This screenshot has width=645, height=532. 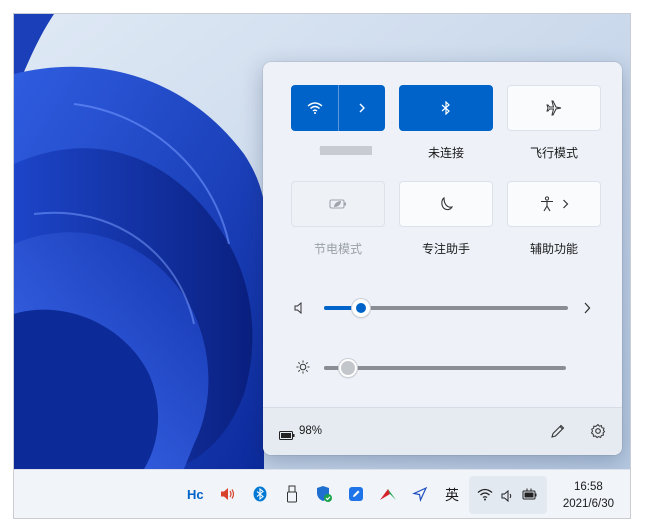 What do you see at coordinates (485, 497) in the screenshot?
I see `wifi-tray-icon` at bounding box center [485, 497].